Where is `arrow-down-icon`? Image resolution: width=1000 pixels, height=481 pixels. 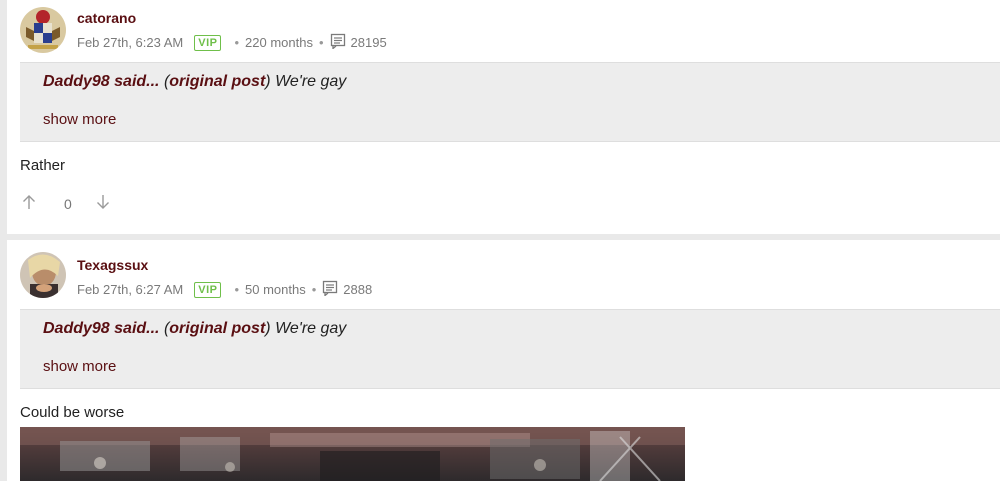
arrow-down-icon is located at coordinates (103, 203).